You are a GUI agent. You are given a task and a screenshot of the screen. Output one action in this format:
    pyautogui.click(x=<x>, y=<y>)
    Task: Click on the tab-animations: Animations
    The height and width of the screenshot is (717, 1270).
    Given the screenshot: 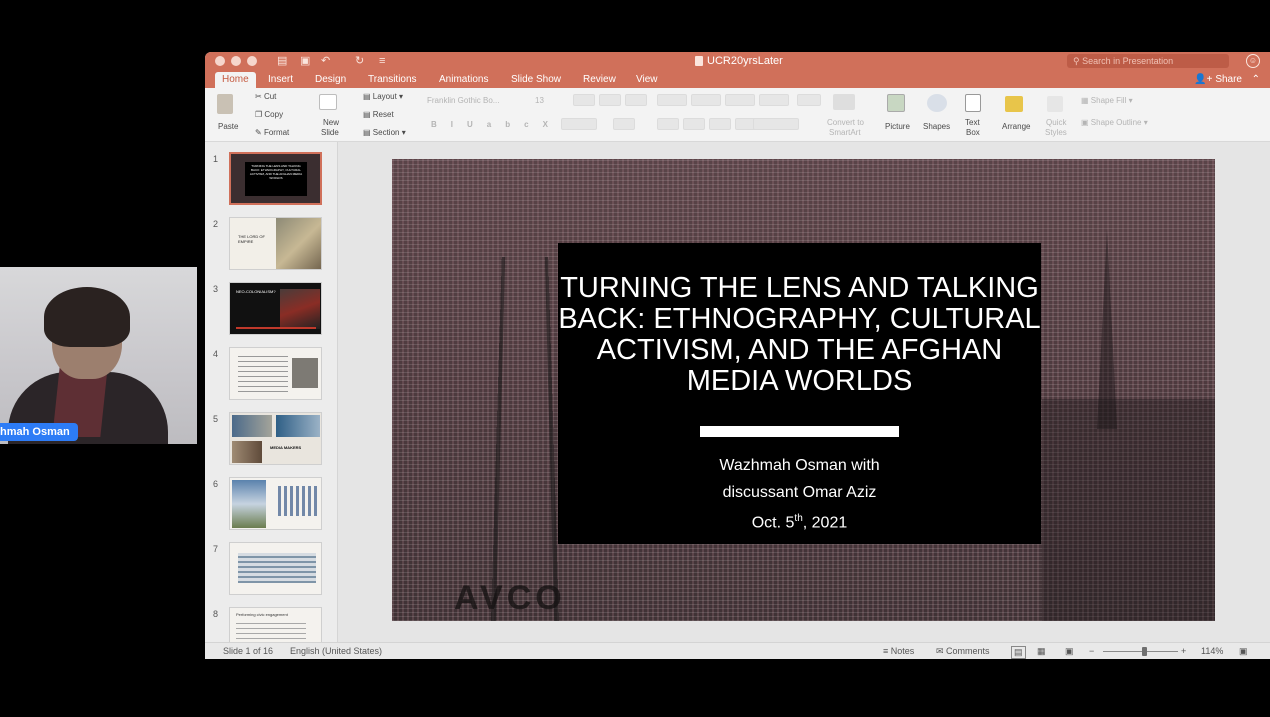 What is the action you would take?
    pyautogui.click(x=463, y=80)
    